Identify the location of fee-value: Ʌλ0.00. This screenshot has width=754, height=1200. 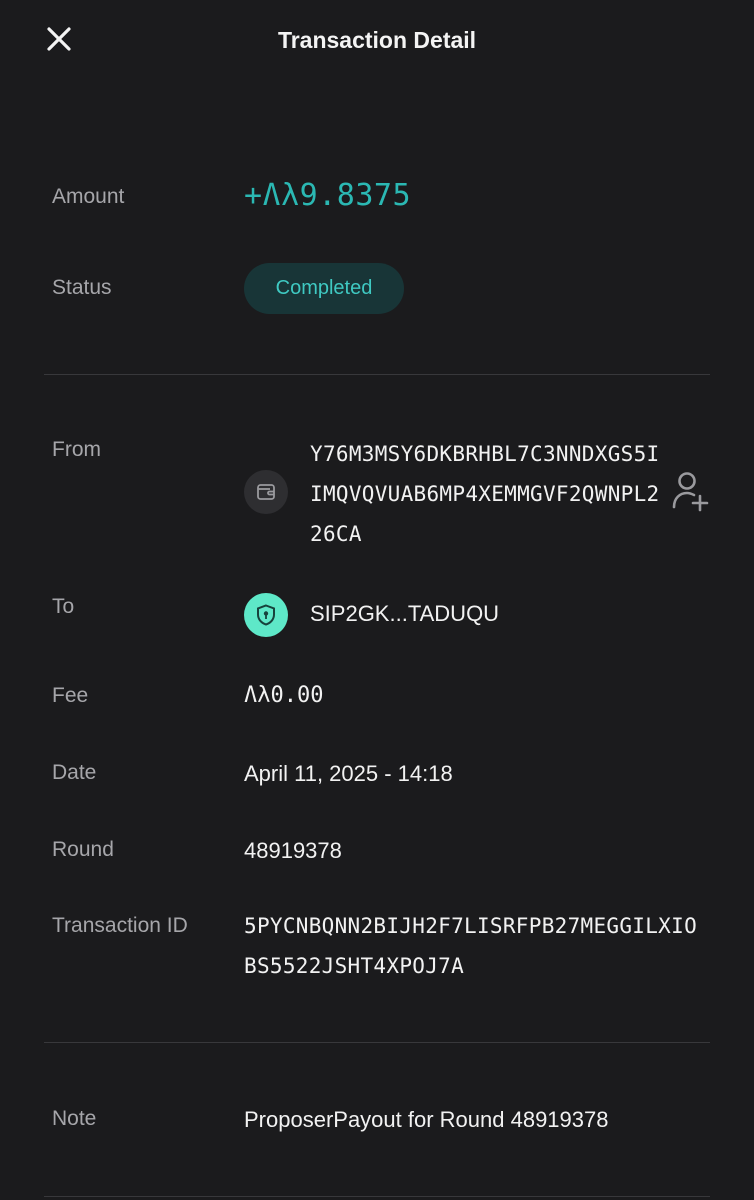
(284, 695).